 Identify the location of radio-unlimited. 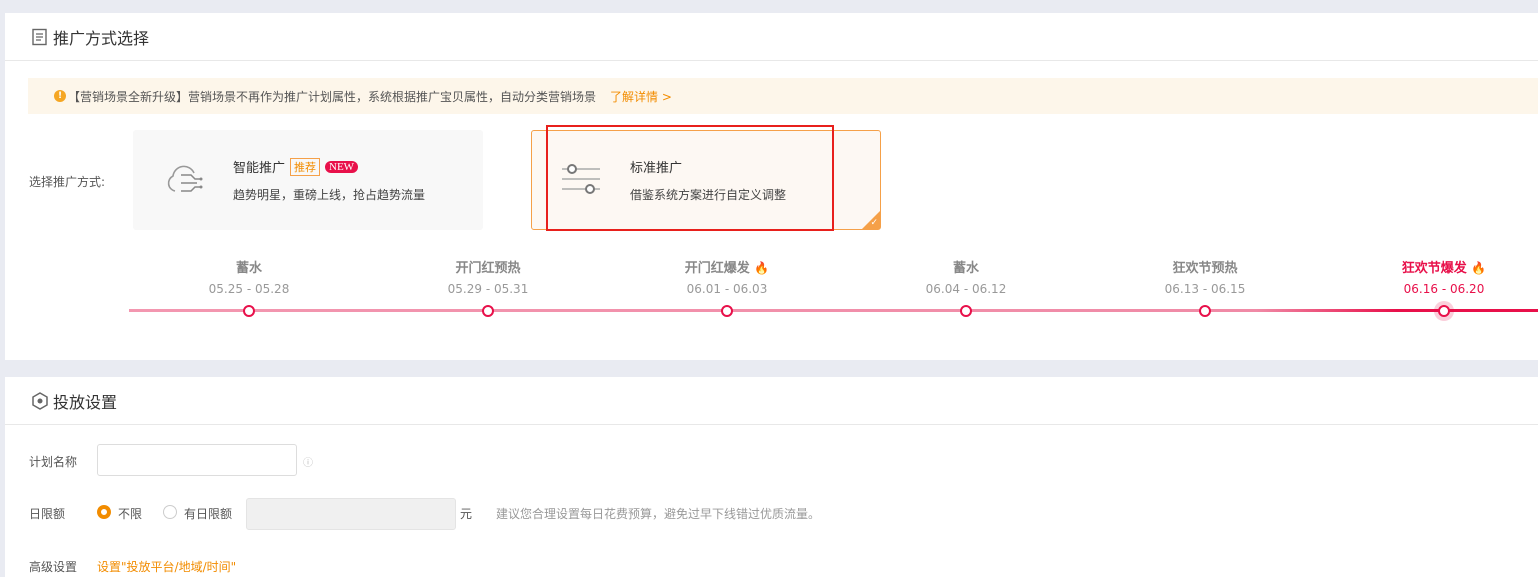
(104, 512).